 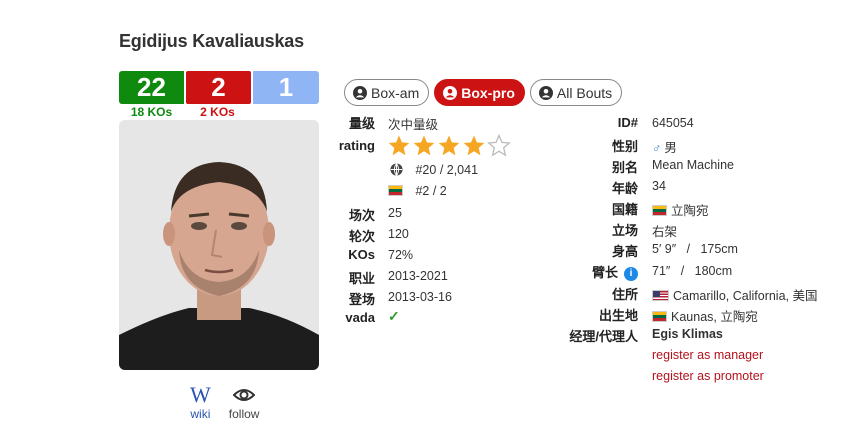 I want to click on tab-box-am: Box-am, so click(x=387, y=92).